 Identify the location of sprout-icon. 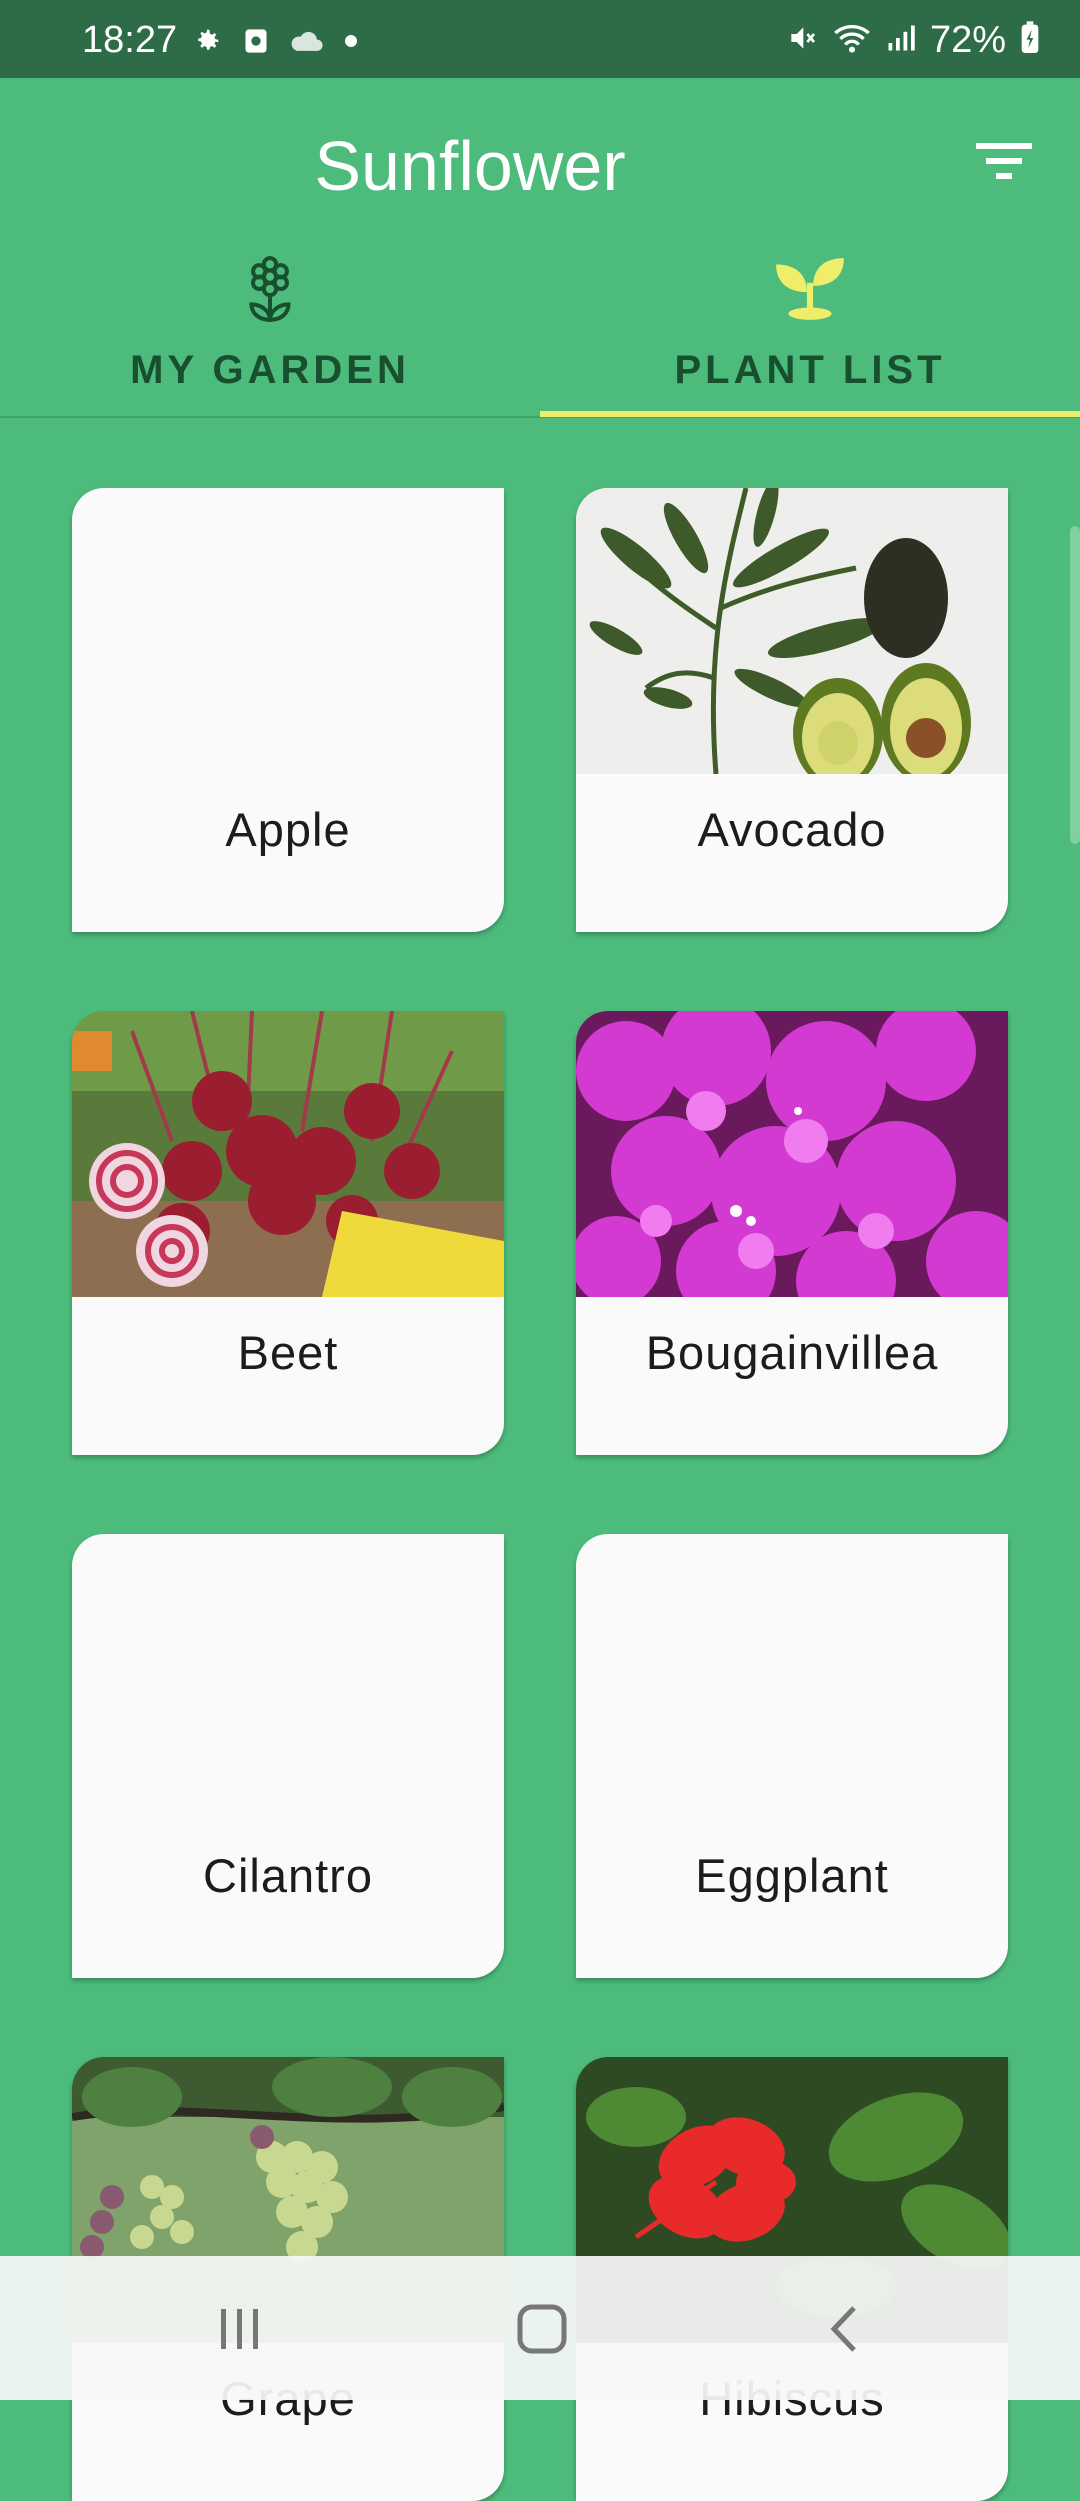
(810, 289).